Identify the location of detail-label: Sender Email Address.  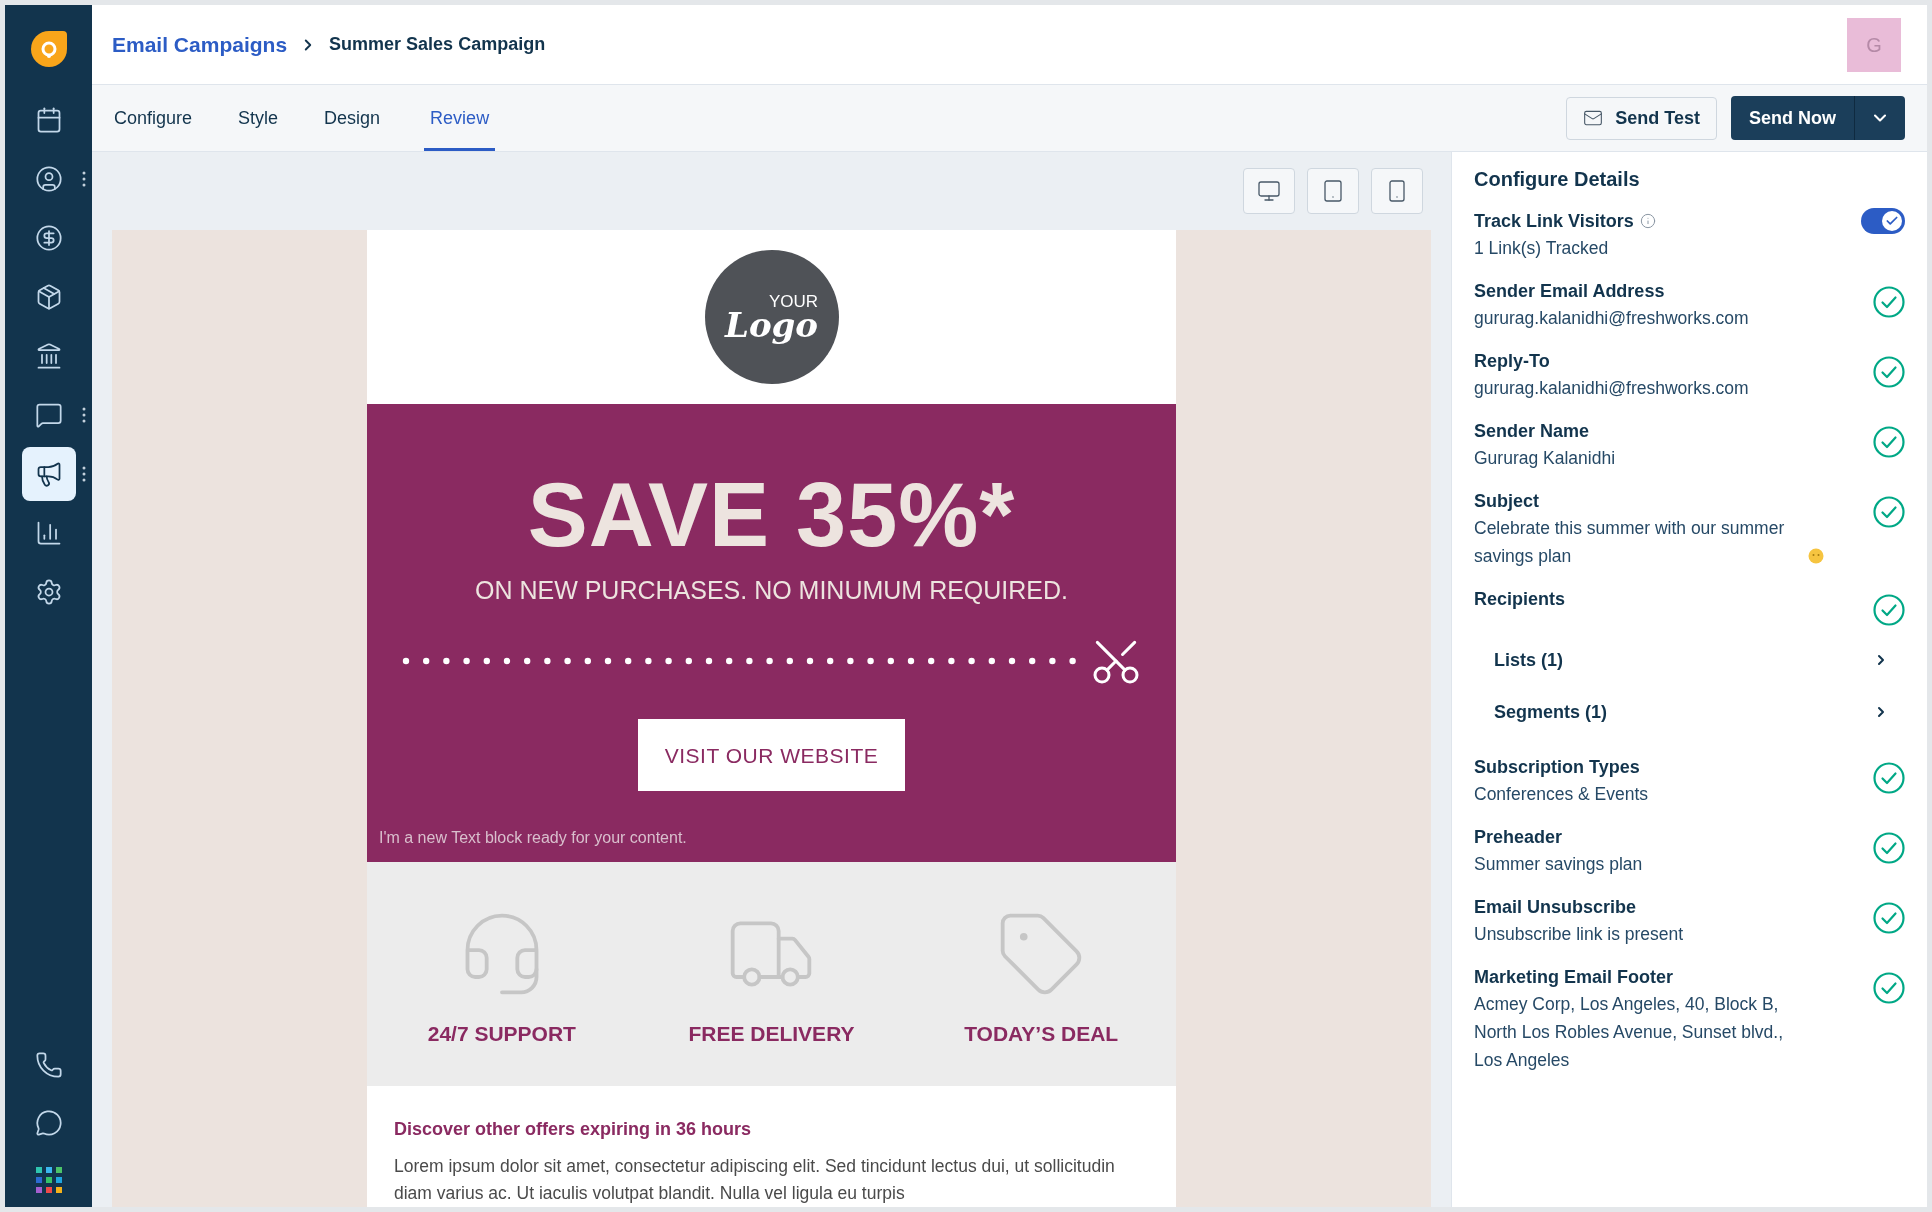
(1569, 291).